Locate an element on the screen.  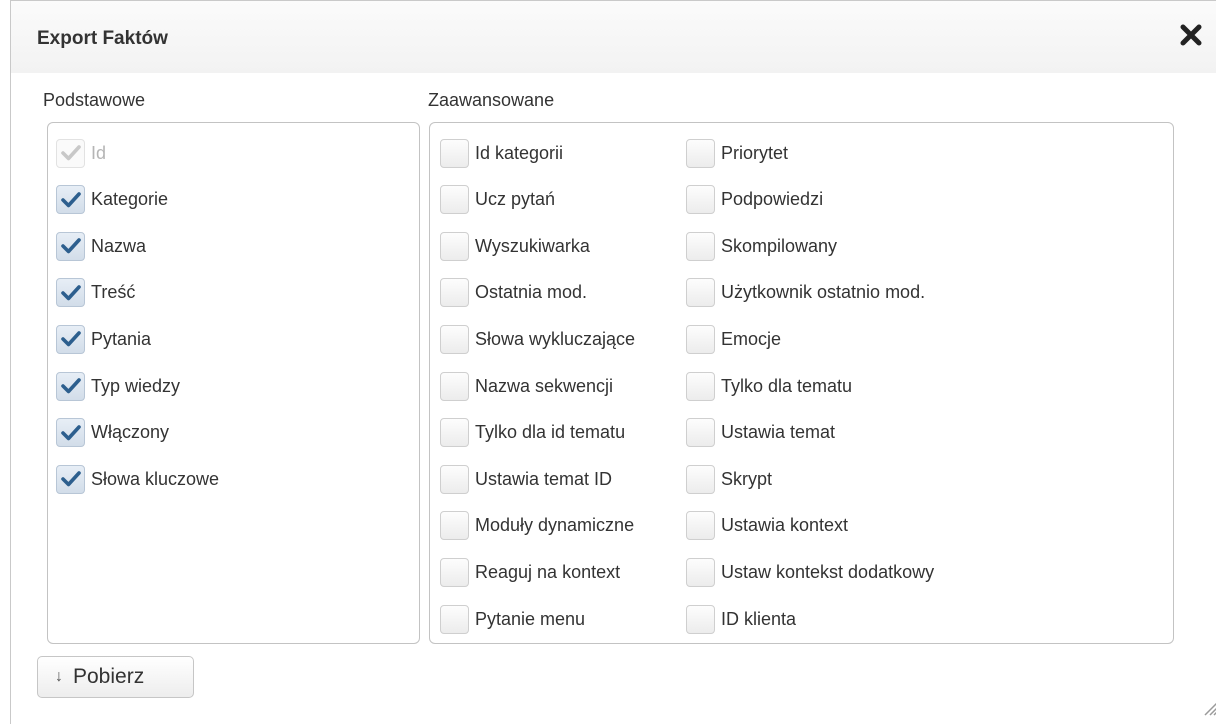
advanced-field-col1-0: Id kategorii is located at coordinates (501, 153).